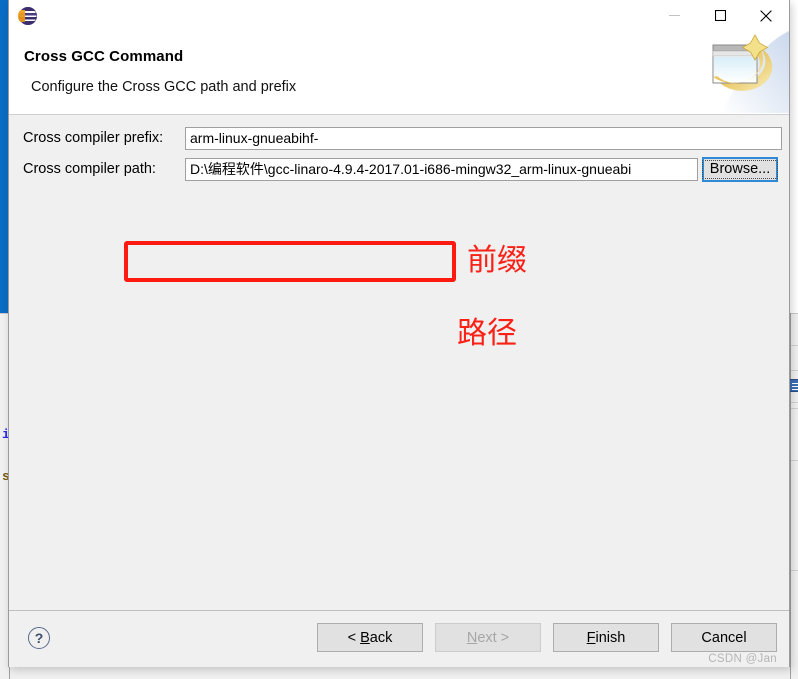 The height and width of the screenshot is (679, 798). I want to click on back-button: < Back, so click(370, 637).